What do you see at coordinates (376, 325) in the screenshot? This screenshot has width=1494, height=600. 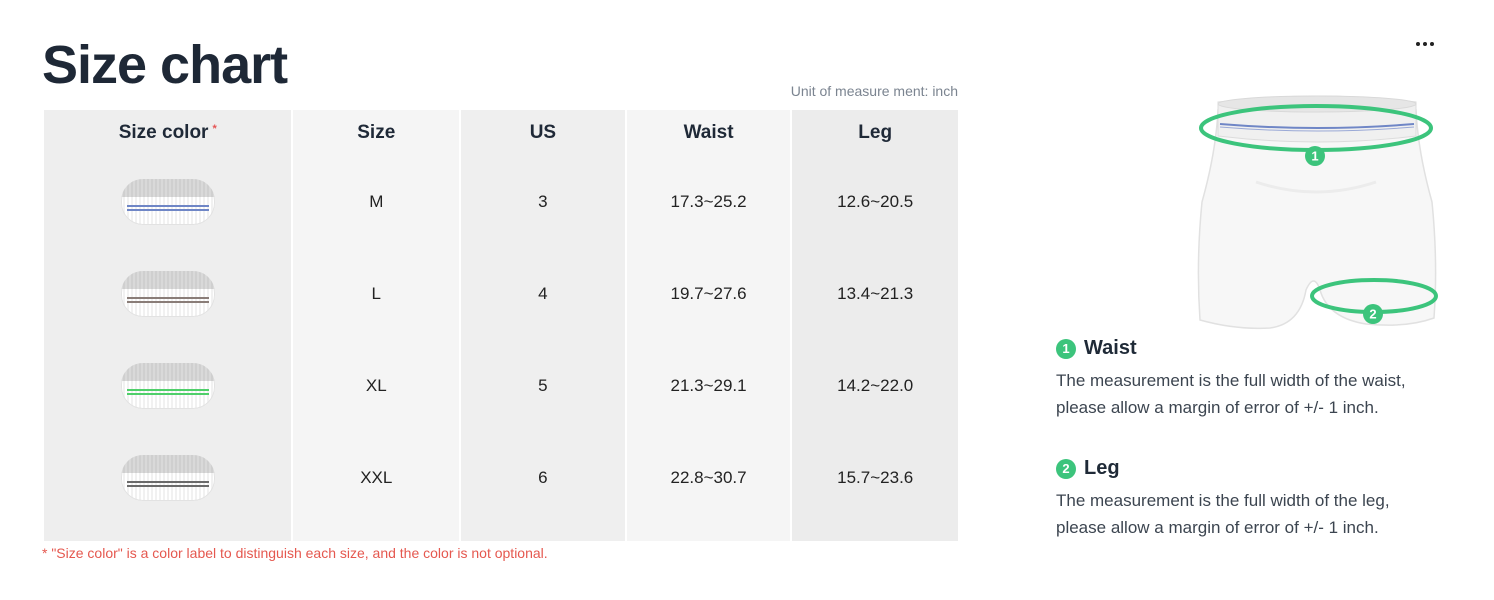 I see `column-size: Size M L XL XXL` at bounding box center [376, 325].